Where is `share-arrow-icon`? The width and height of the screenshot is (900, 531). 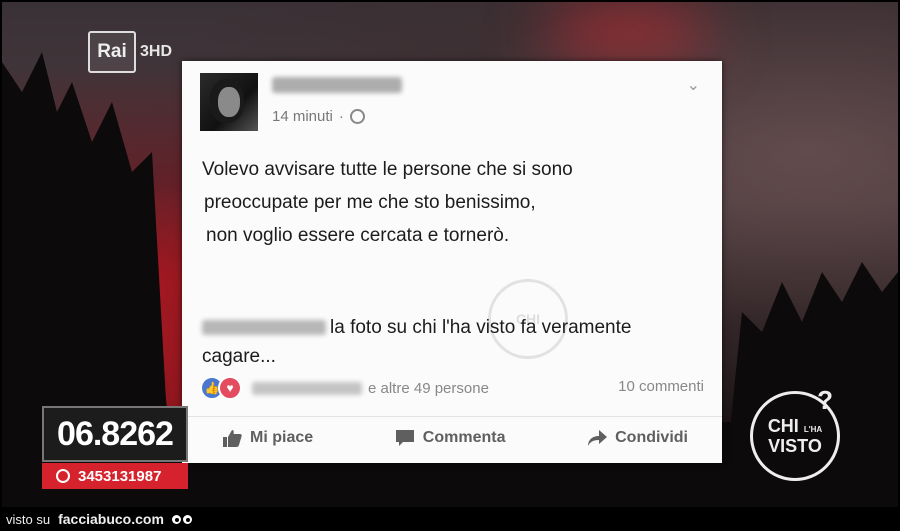
share-arrow-icon is located at coordinates (598, 438).